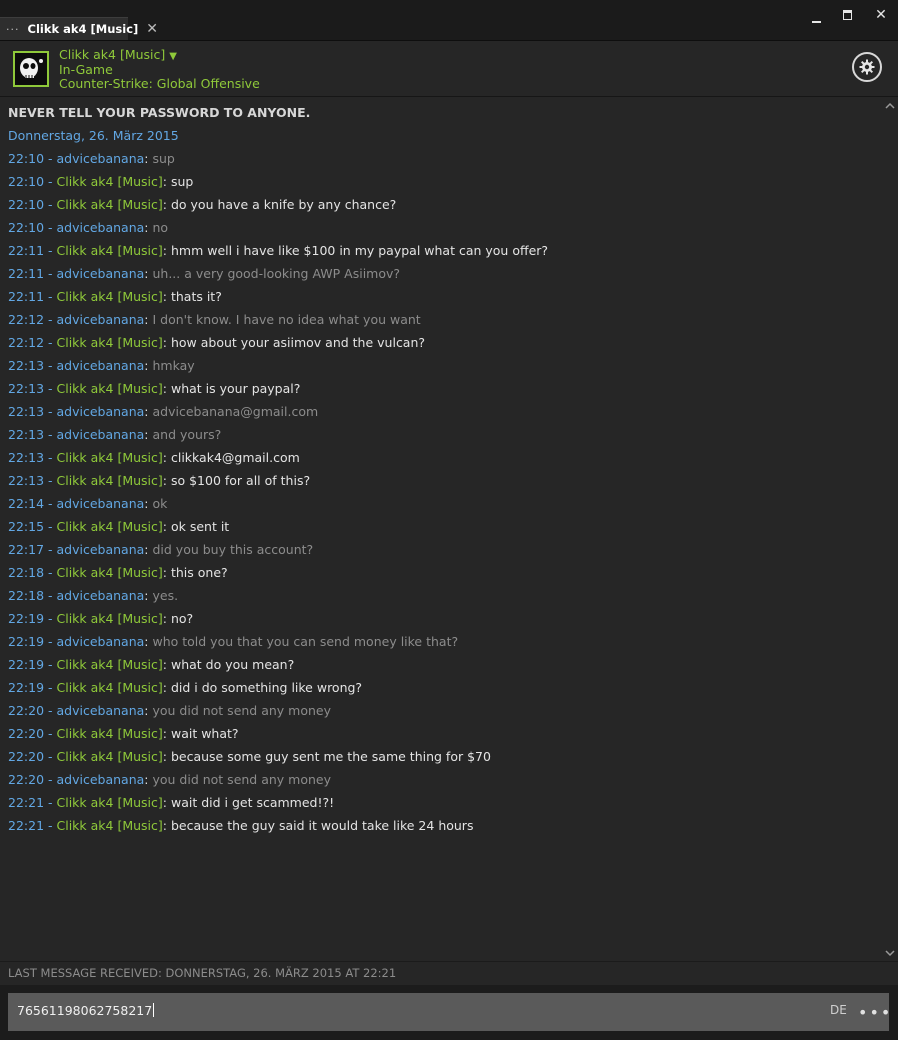 This screenshot has height=1040, width=898. I want to click on chat-message: 22:10 - advicebanana: sup, so click(278, 162).